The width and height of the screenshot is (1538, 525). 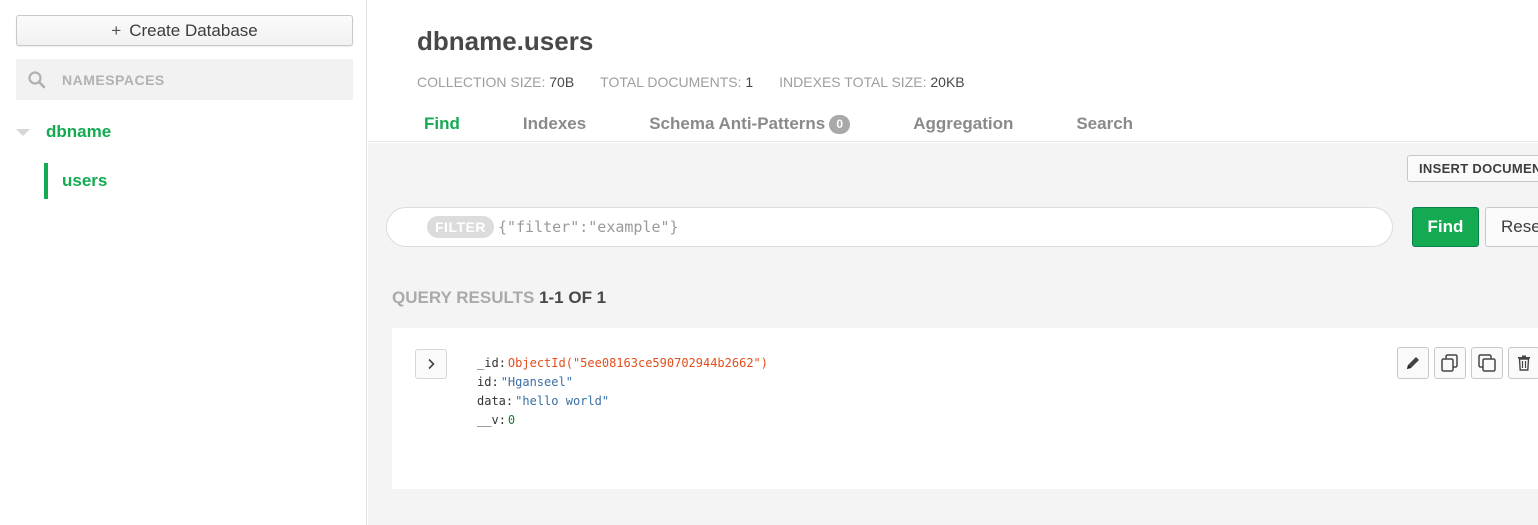 I want to click on sidebar-database-dbname: dbname, so click(x=63, y=132).